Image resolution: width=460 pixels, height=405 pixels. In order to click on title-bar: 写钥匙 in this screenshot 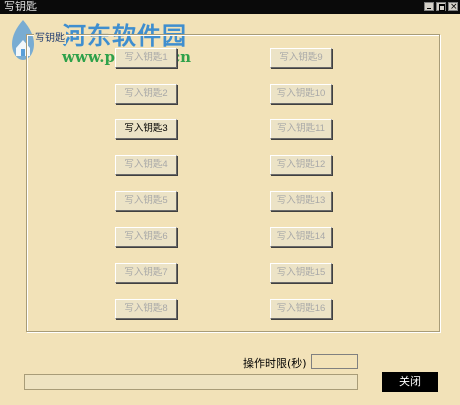, I will do `click(230, 7)`.